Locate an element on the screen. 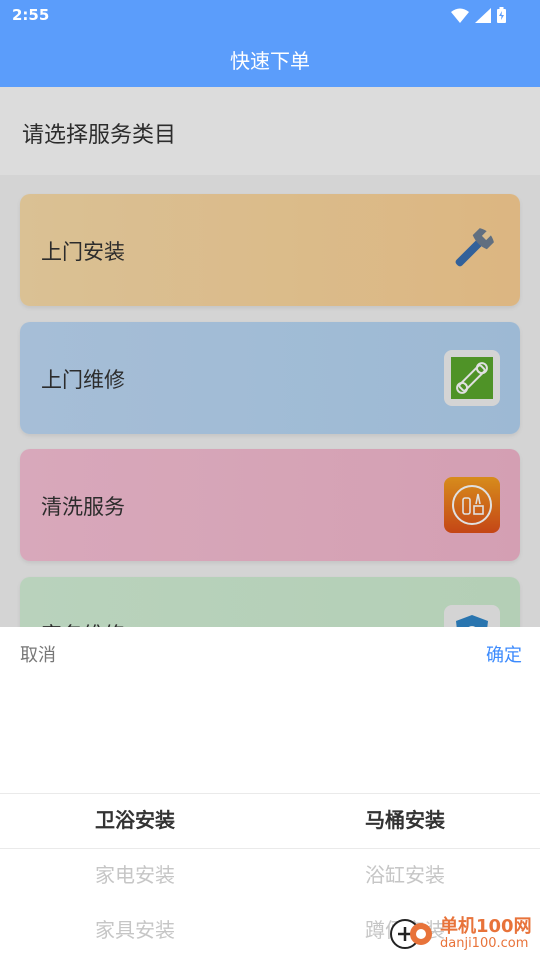 This screenshot has width=540, height=960. status-icons is located at coordinates (478, 15).